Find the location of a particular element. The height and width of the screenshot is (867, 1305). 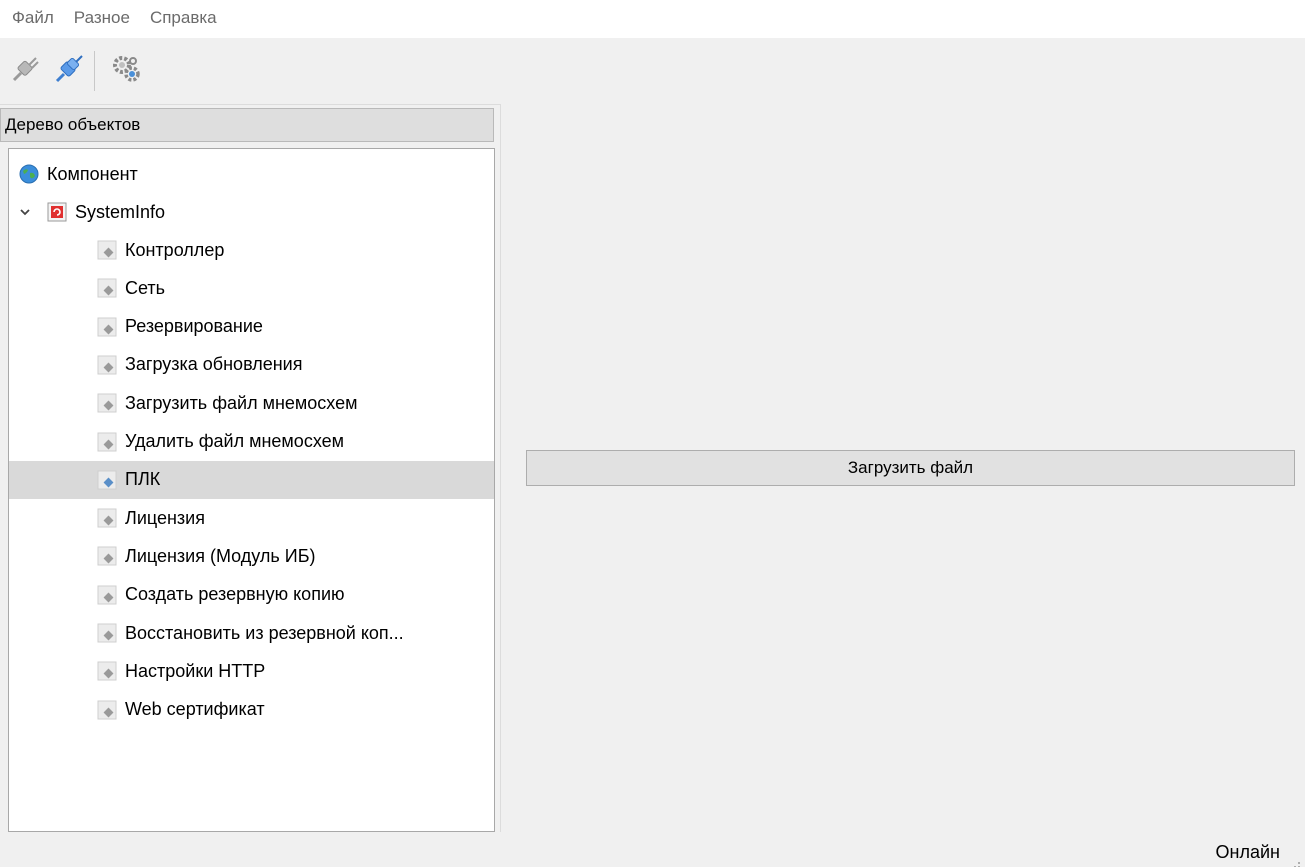

tree-item: Настройки HTTP is located at coordinates (251, 671).